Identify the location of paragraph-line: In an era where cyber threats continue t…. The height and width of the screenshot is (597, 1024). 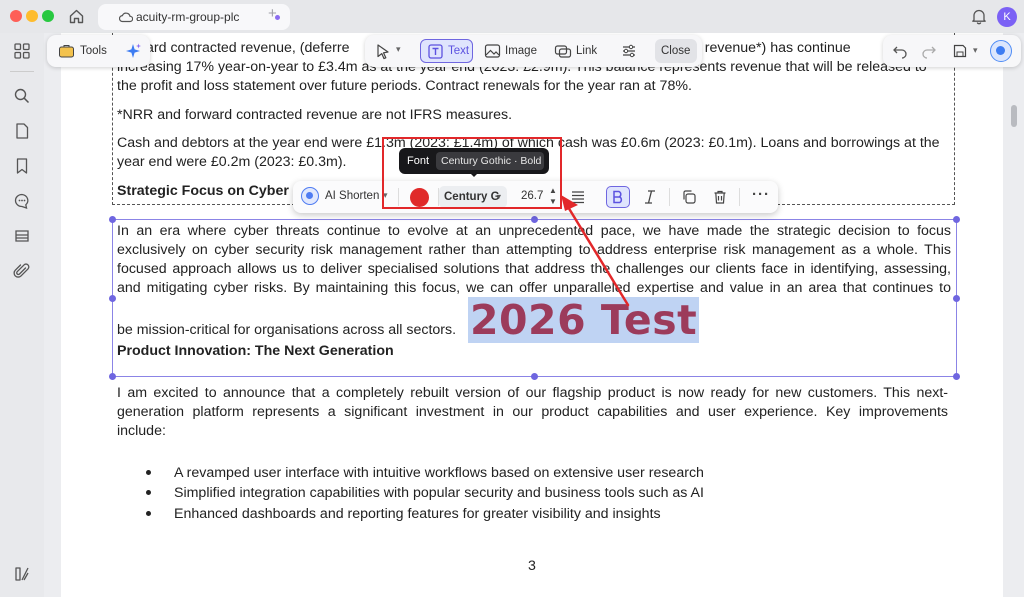
(534, 232).